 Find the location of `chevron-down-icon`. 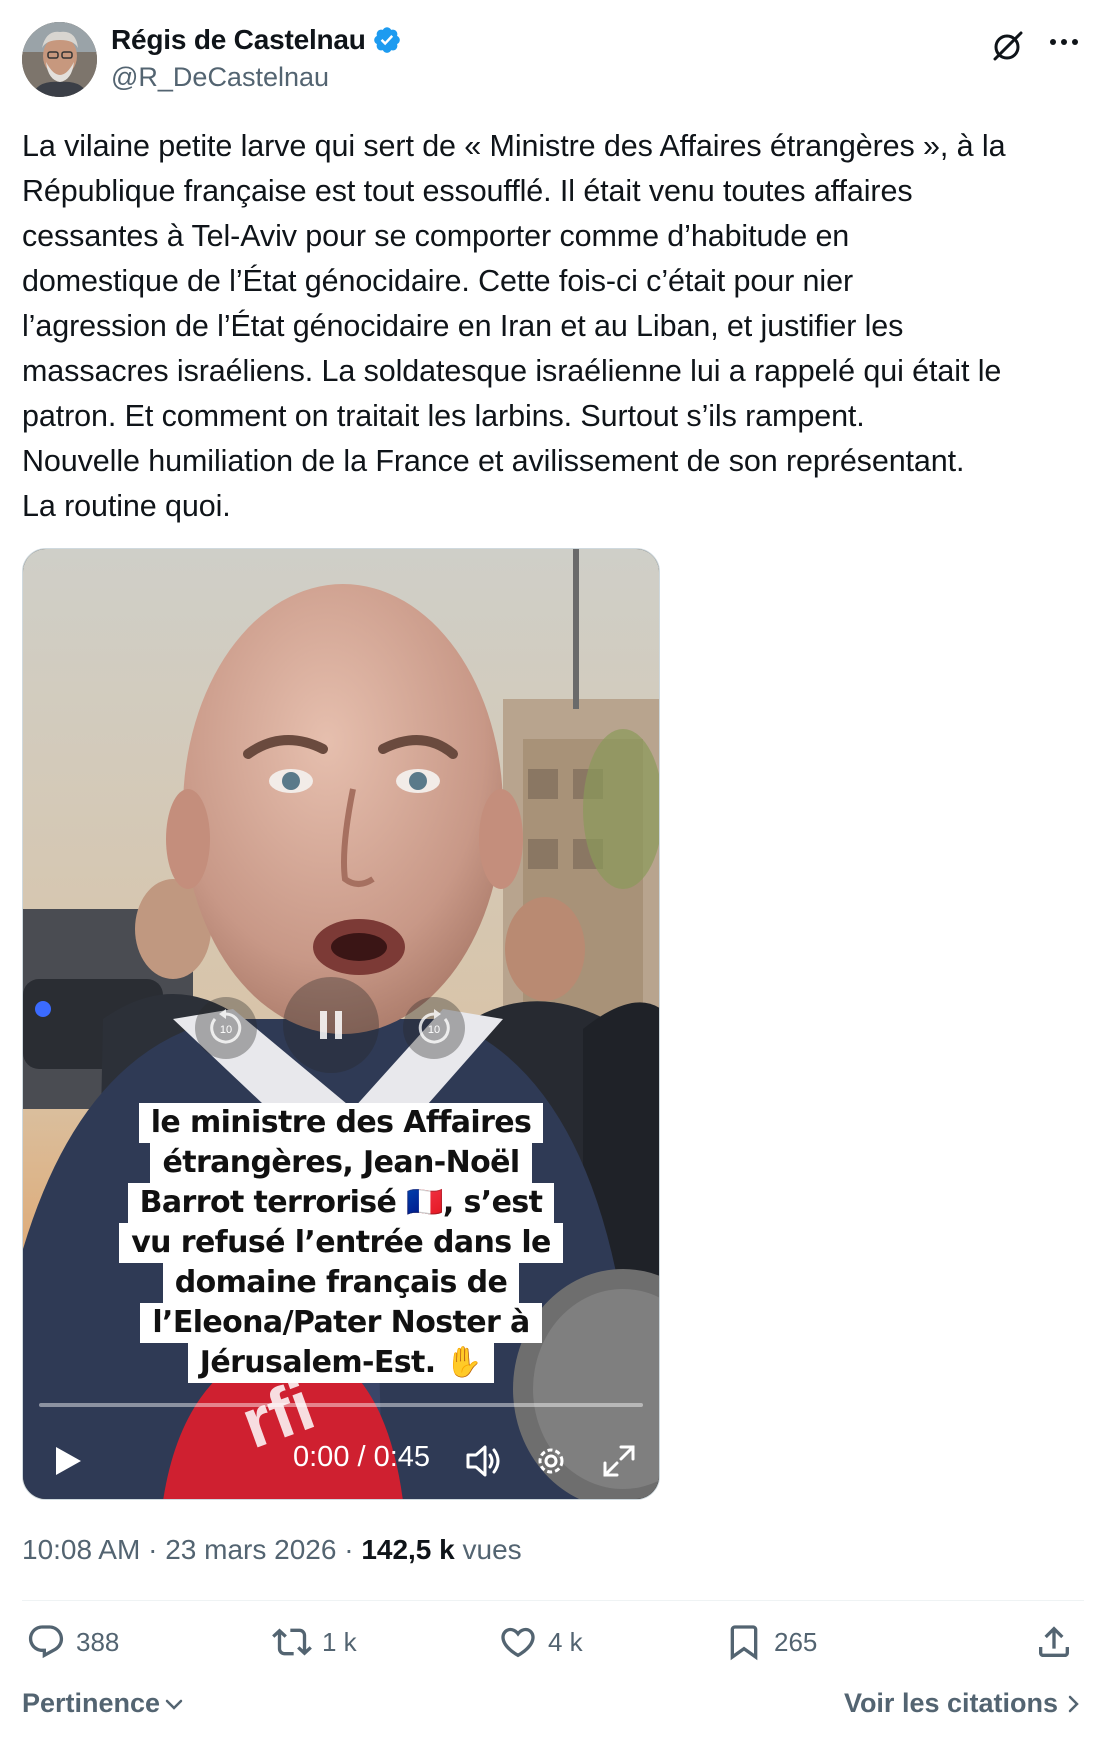

chevron-down-icon is located at coordinates (174, 1704).